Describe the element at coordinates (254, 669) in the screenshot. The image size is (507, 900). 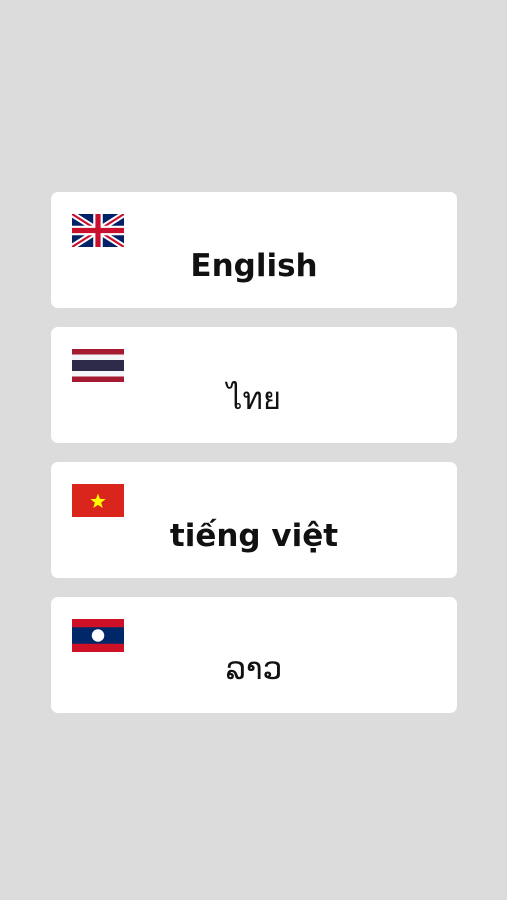
I see `language-label: ລາວ` at that location.